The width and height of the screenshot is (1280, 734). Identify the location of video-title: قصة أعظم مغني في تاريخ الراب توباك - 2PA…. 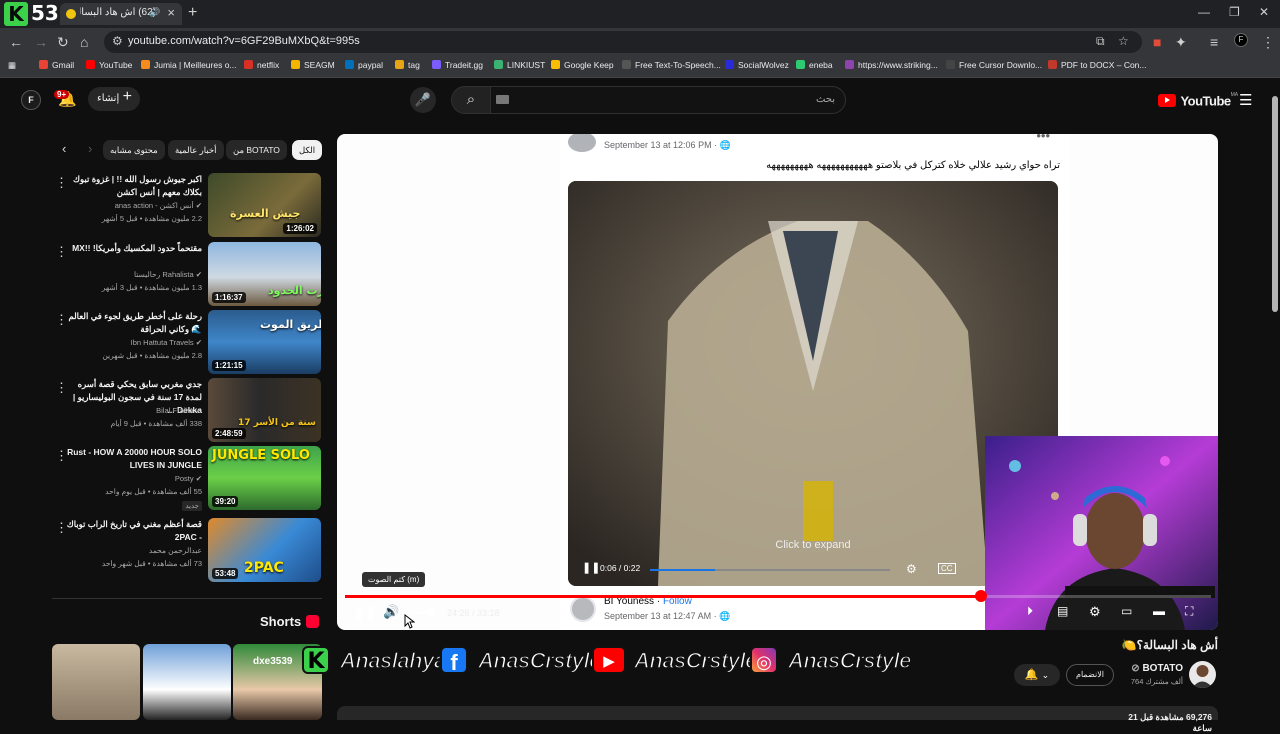
(132, 531).